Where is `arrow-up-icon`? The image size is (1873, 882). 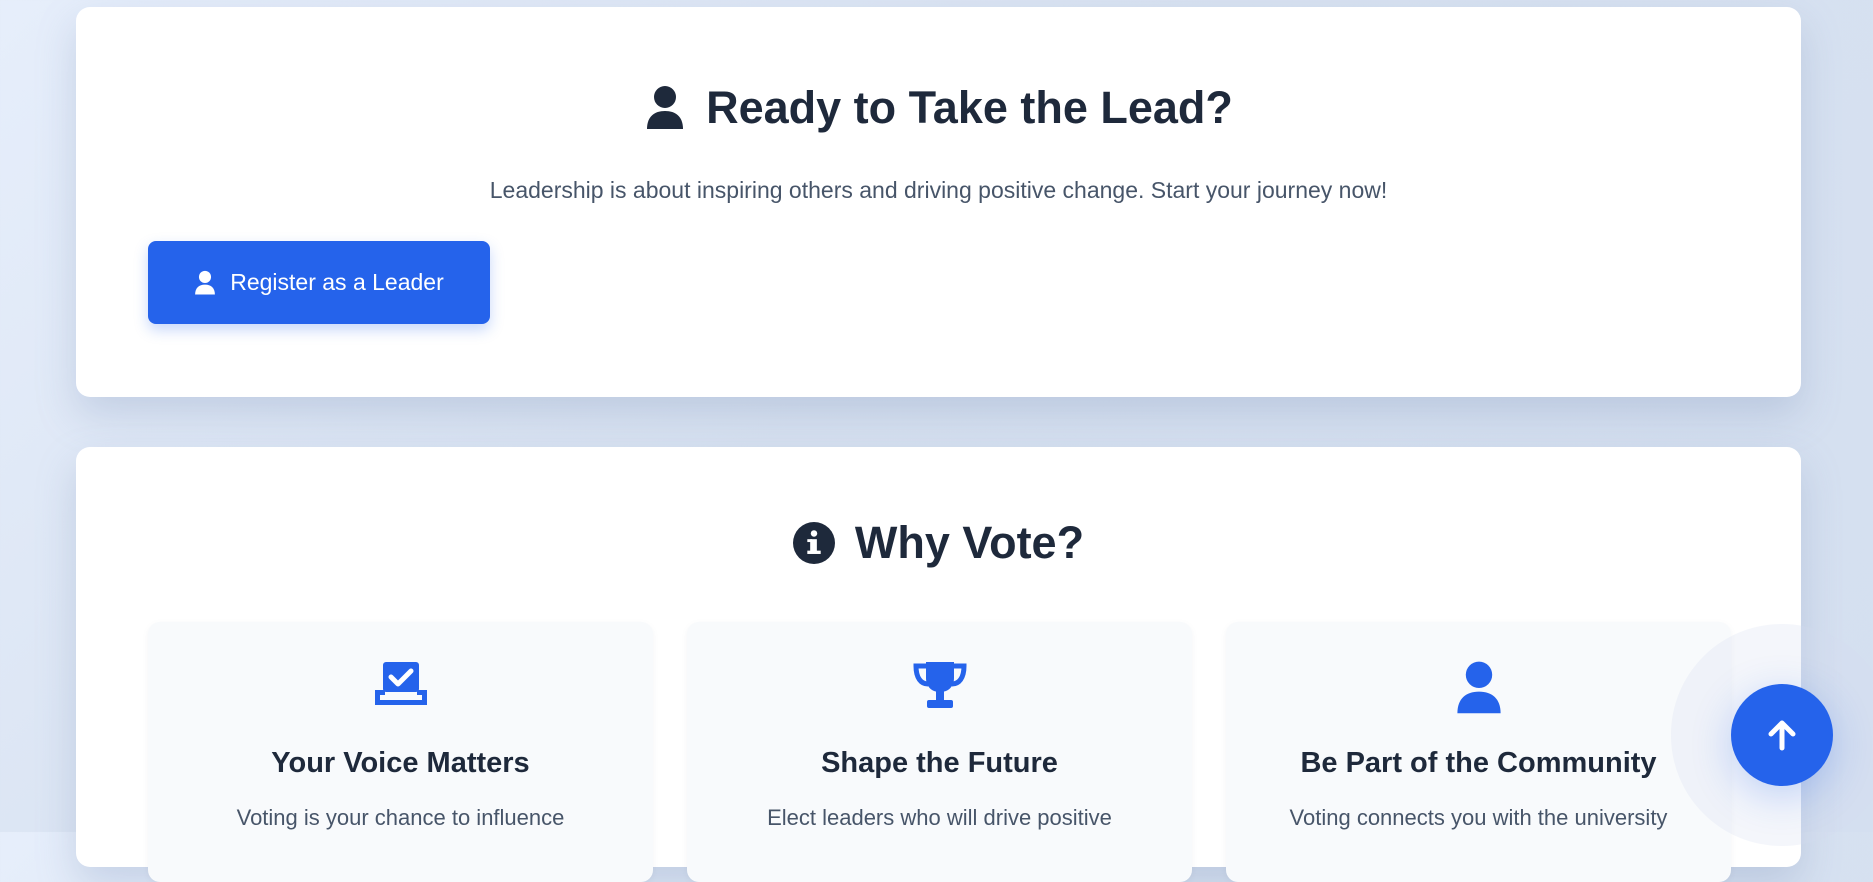 arrow-up-icon is located at coordinates (1782, 735).